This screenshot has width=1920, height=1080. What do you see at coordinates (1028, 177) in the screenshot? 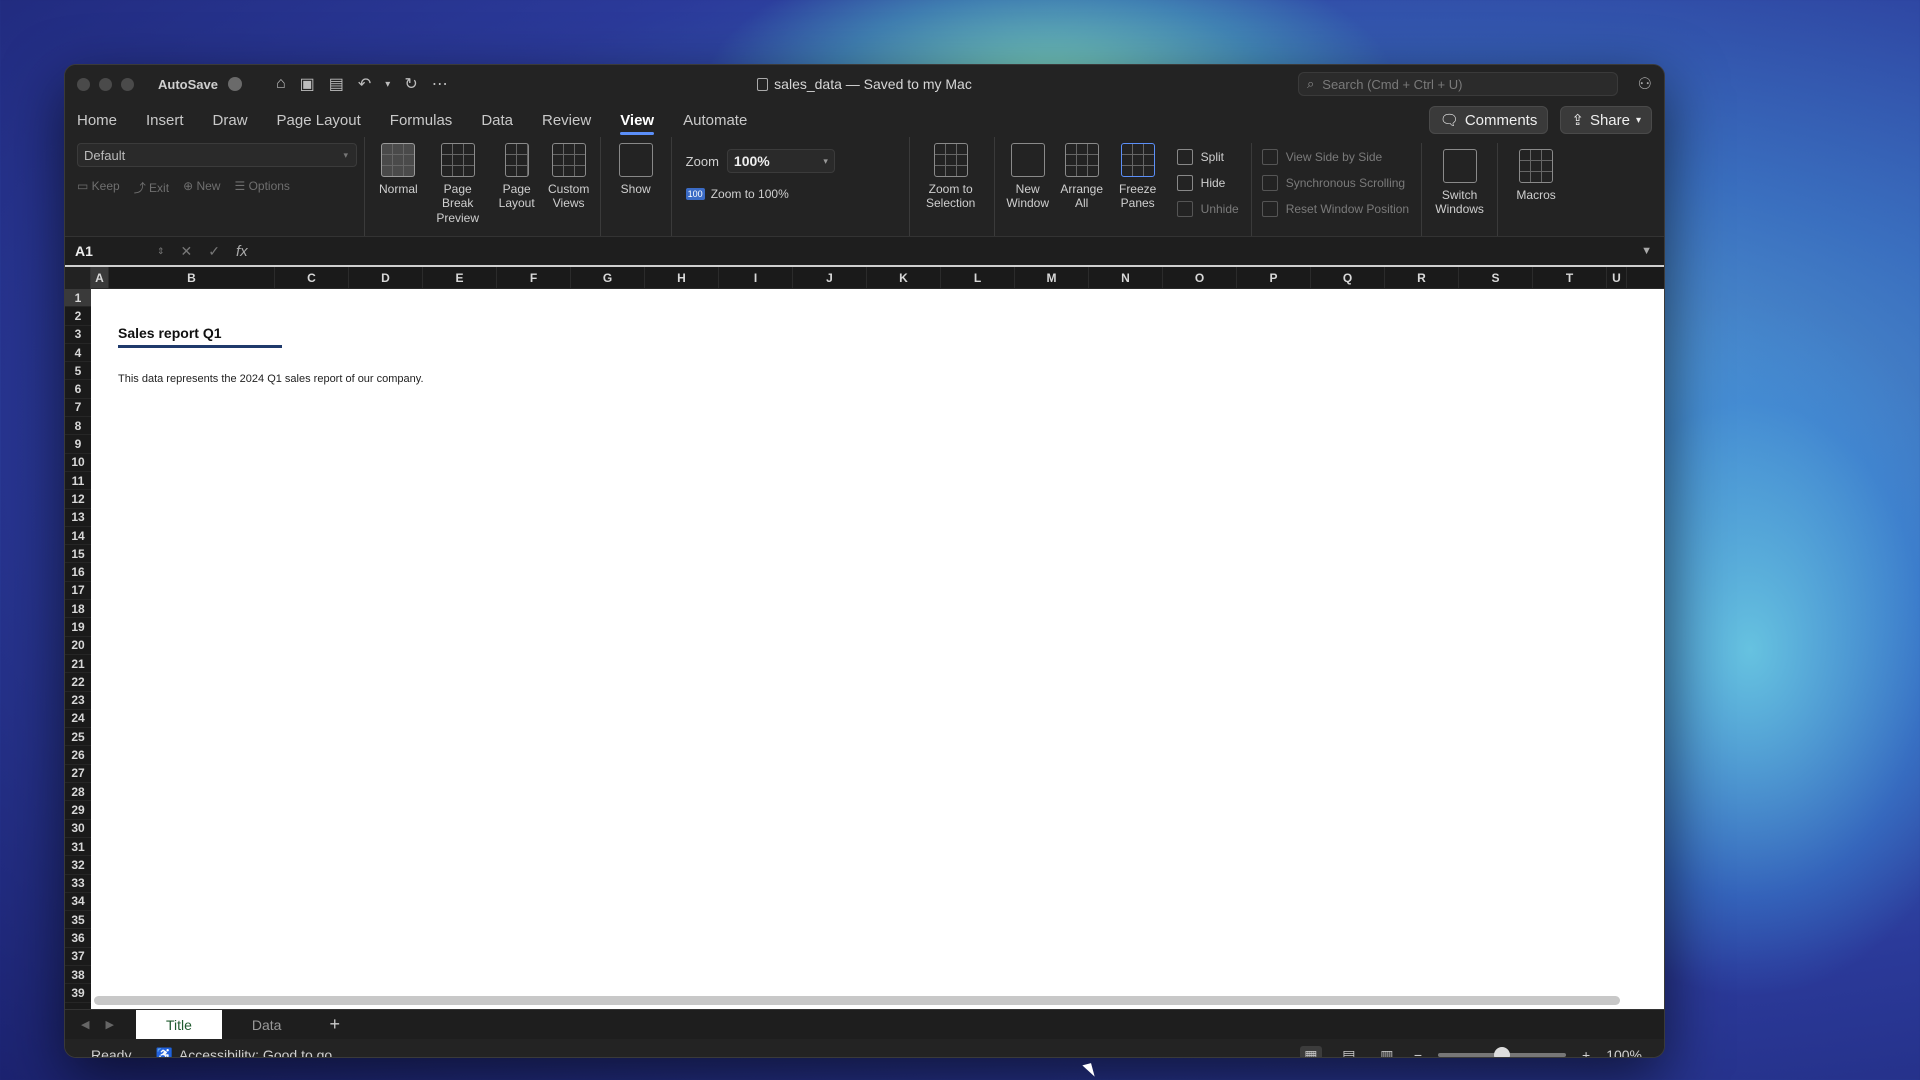
I see `new-window-button: New Window` at bounding box center [1028, 177].